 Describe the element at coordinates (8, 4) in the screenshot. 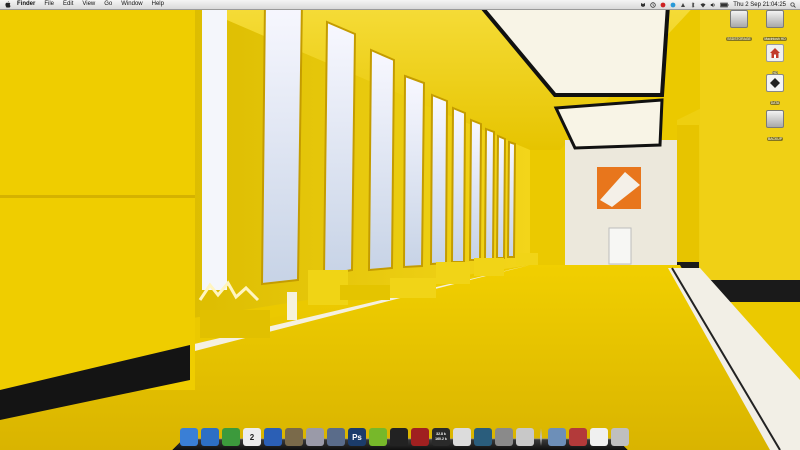

I see `apple-logo-icon` at that location.